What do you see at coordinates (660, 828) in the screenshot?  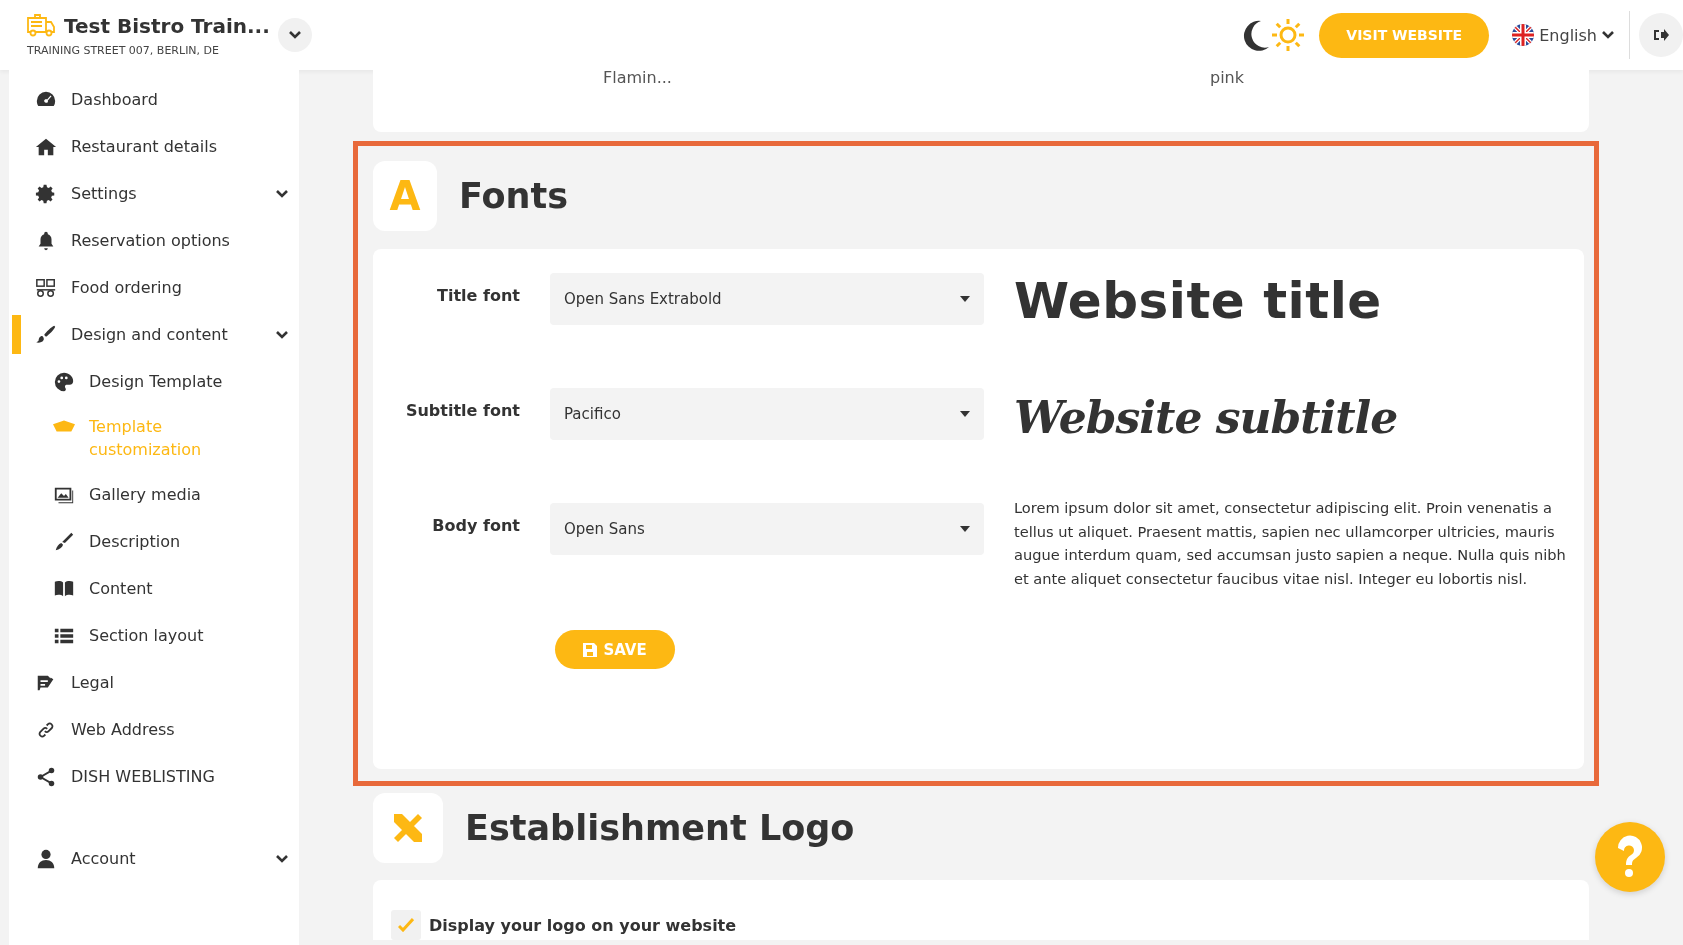 I see `section-title: Establishment Logo` at bounding box center [660, 828].